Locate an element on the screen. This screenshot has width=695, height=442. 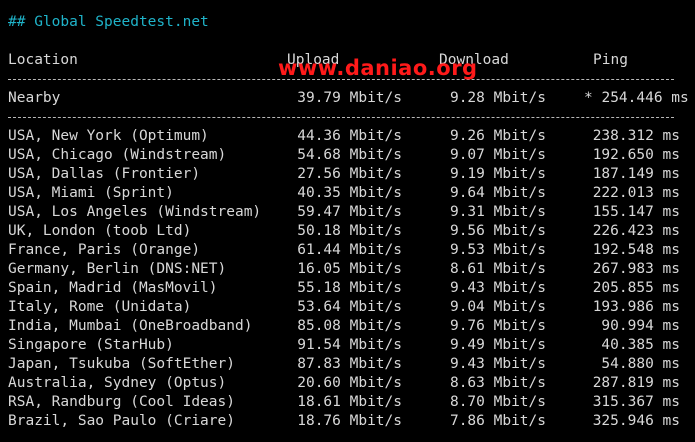
row-download: 8.63 Mbit/s is located at coordinates (497, 383).